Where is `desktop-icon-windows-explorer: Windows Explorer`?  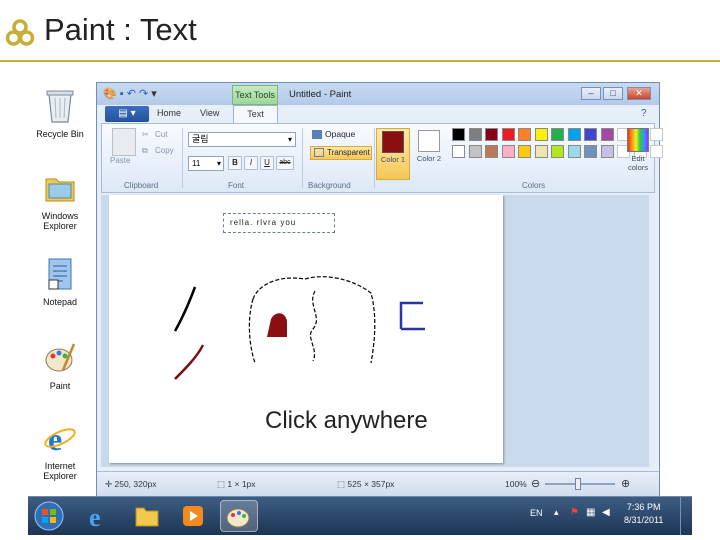 desktop-icon-windows-explorer: Windows Explorer is located at coordinates (60, 200).